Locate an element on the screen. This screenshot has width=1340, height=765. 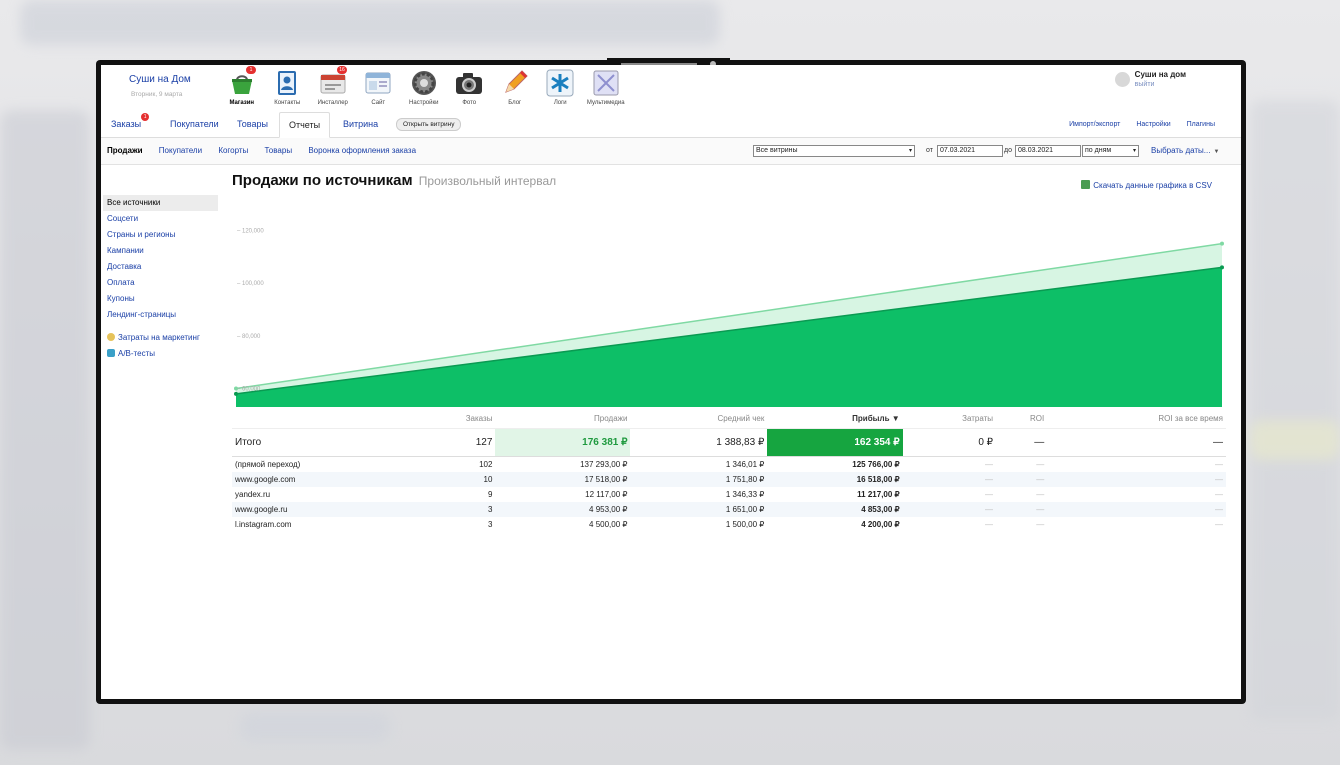
tab-orders-label: Заказы is located at coordinates (126, 124).